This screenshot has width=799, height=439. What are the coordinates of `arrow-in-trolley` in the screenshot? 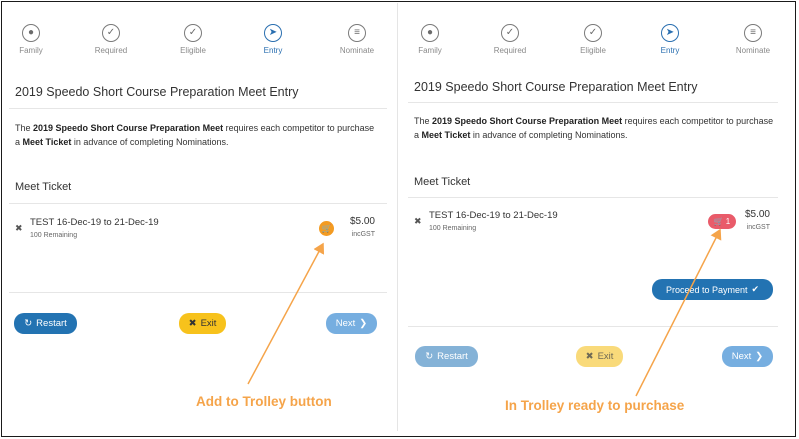 It's located at (678, 312).